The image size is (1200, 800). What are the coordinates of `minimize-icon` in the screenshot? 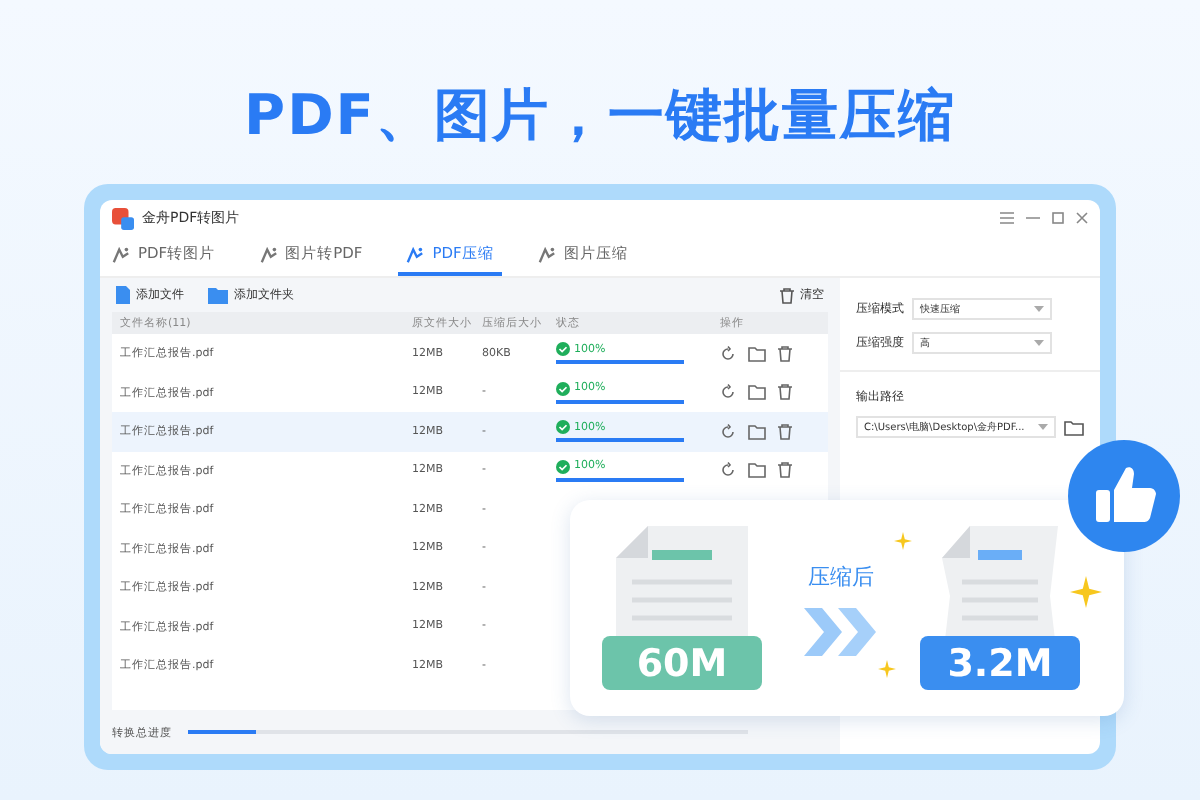 It's located at (1033, 218).